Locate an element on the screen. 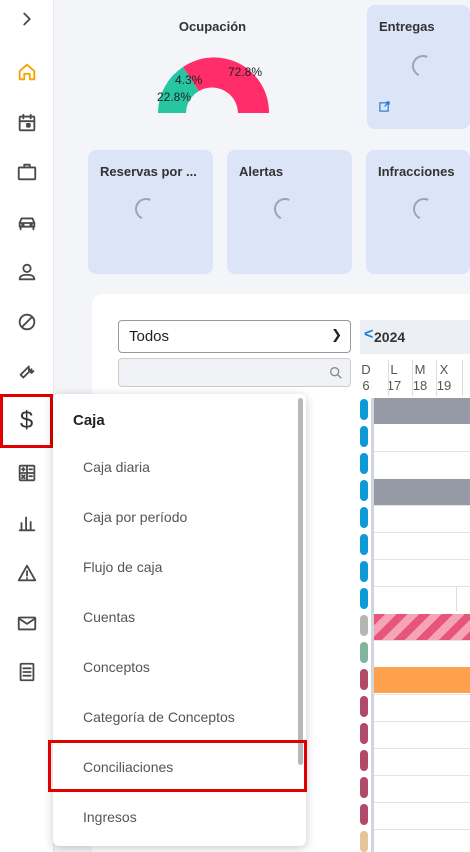  occupancy-gauge: 72.8% 4.3% 22.8% is located at coordinates (213, 85).